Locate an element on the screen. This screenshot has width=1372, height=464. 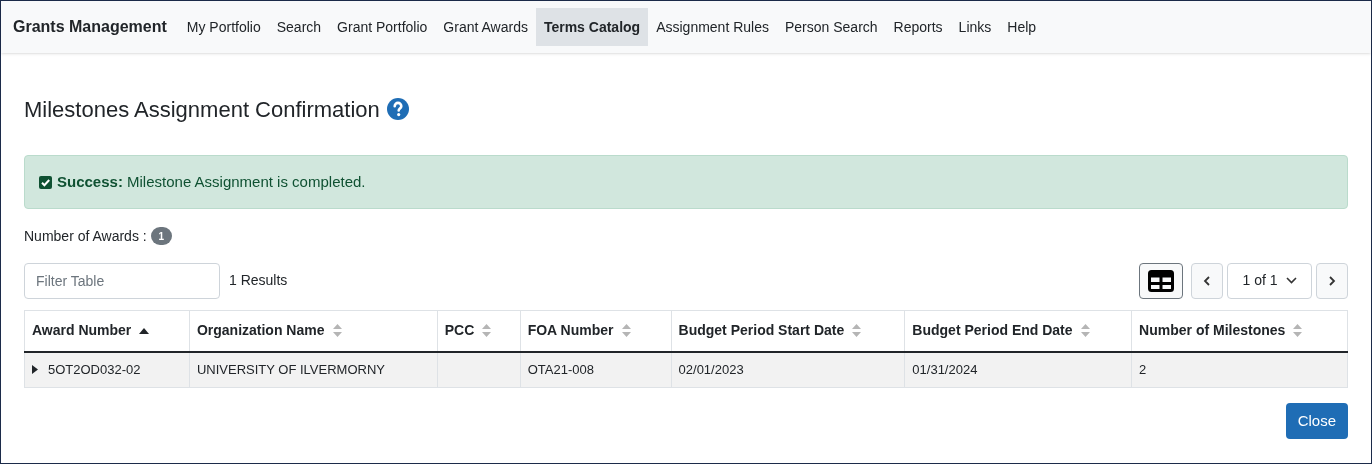
caret-right-icon is located at coordinates (35, 370).